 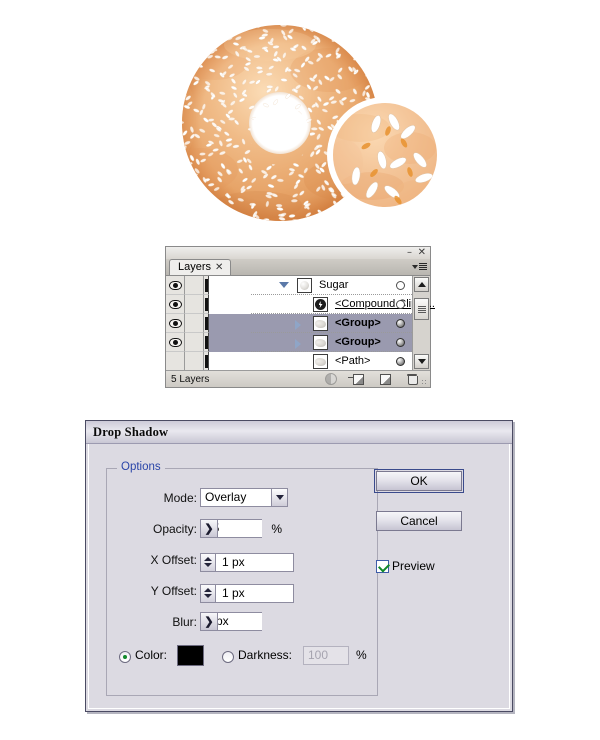 I want to click on layer-row-main: Sugar, so click(x=310, y=285).